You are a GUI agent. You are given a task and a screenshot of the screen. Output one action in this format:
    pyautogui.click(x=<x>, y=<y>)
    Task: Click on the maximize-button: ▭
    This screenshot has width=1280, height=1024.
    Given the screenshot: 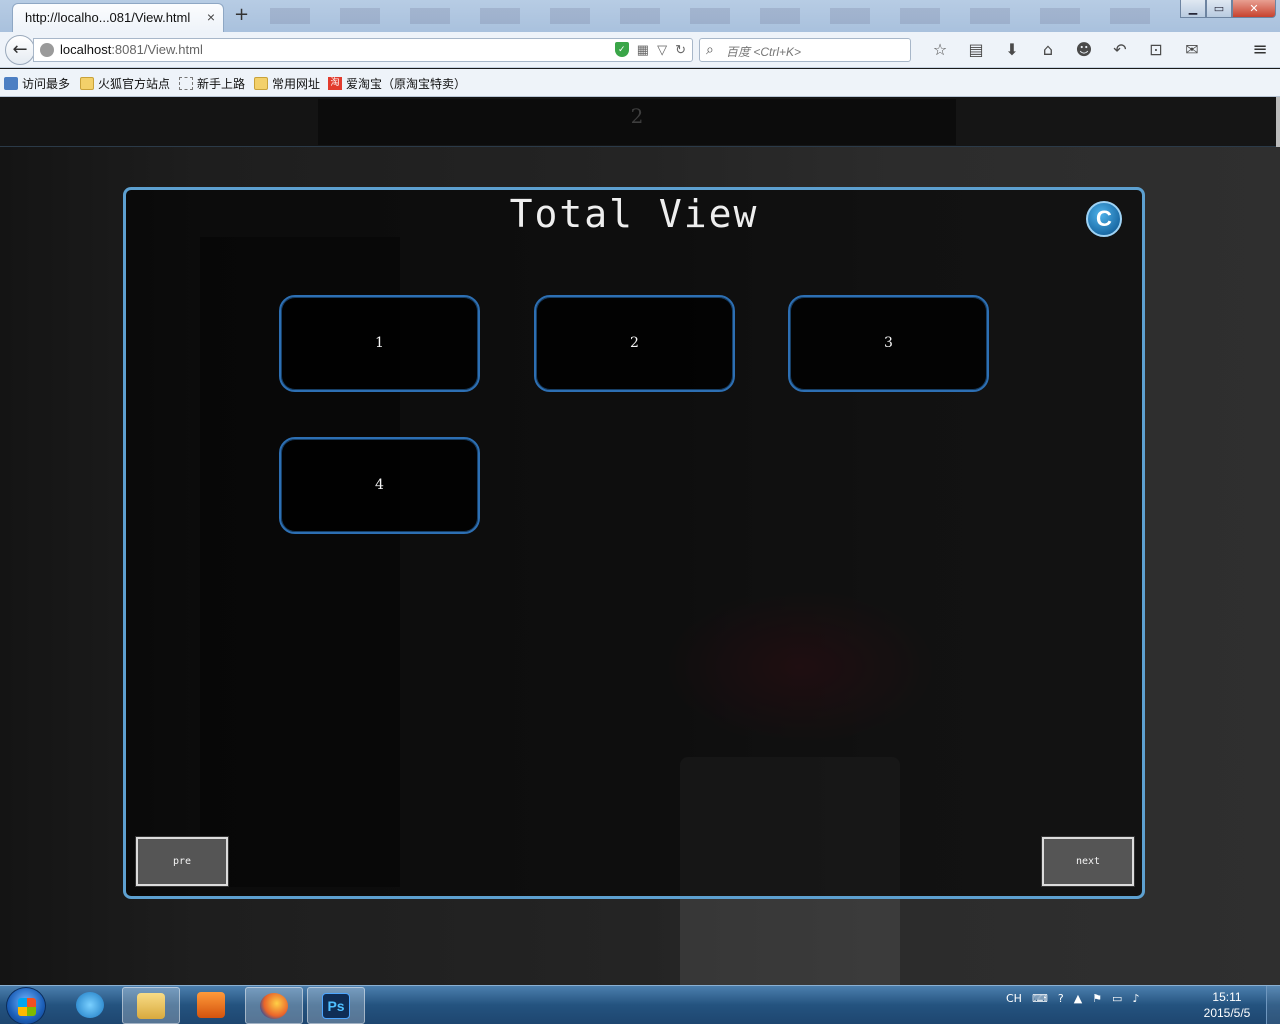 What is the action you would take?
    pyautogui.click(x=1219, y=9)
    